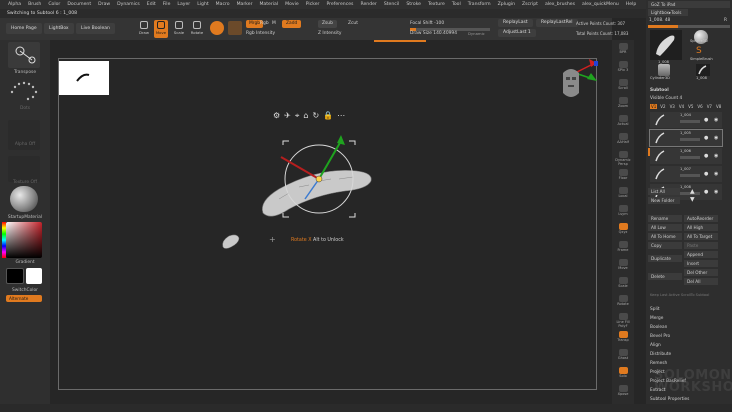  Describe the element at coordinates (668, 12) in the screenshot. I see `lightbox-tools-button: Lightbox▸Tools` at that location.